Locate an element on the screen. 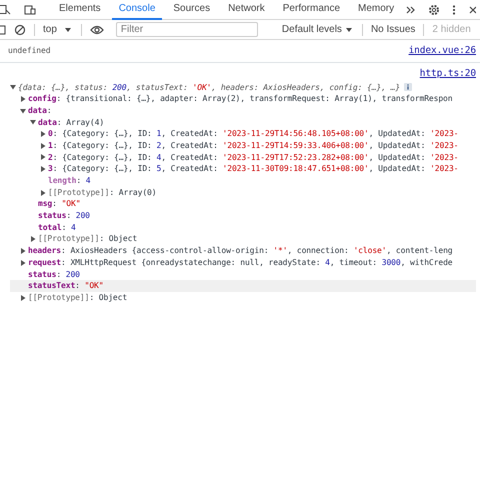  tab: Sources is located at coordinates (192, 10).